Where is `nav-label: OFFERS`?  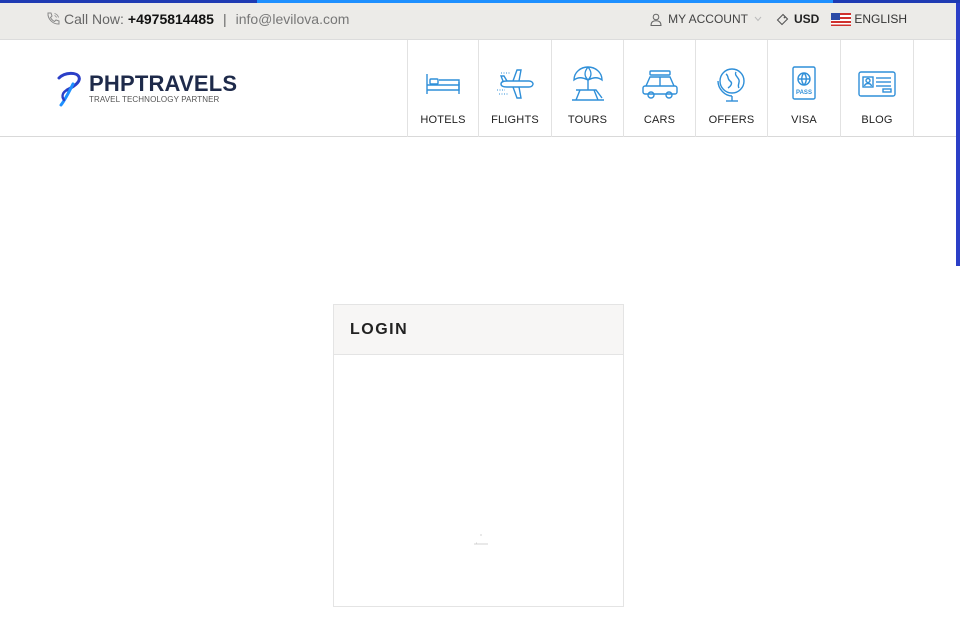 nav-label: OFFERS is located at coordinates (731, 120).